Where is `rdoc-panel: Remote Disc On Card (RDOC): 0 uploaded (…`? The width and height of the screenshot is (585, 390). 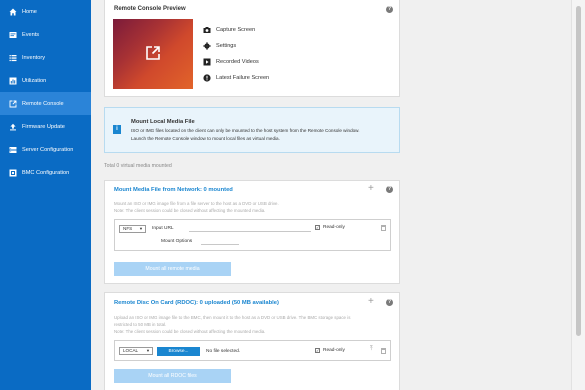
rdoc-panel: Remote Disc On Card (RDOC): 0 uploaded (… is located at coordinates (252, 341).